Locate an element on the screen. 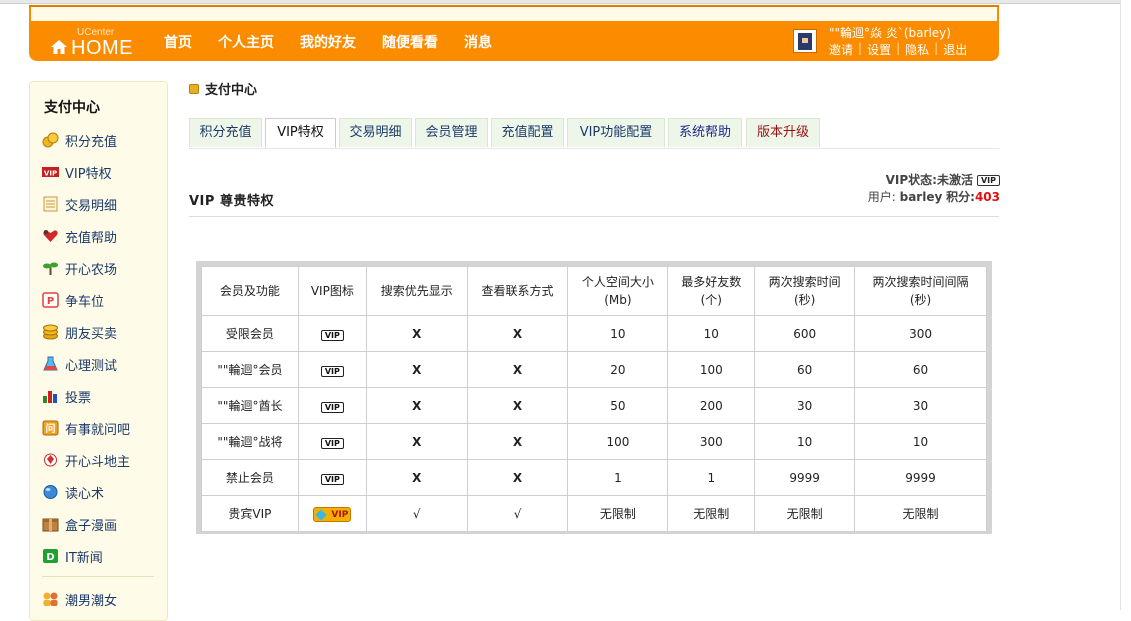  section-divider is located at coordinates (594, 216).